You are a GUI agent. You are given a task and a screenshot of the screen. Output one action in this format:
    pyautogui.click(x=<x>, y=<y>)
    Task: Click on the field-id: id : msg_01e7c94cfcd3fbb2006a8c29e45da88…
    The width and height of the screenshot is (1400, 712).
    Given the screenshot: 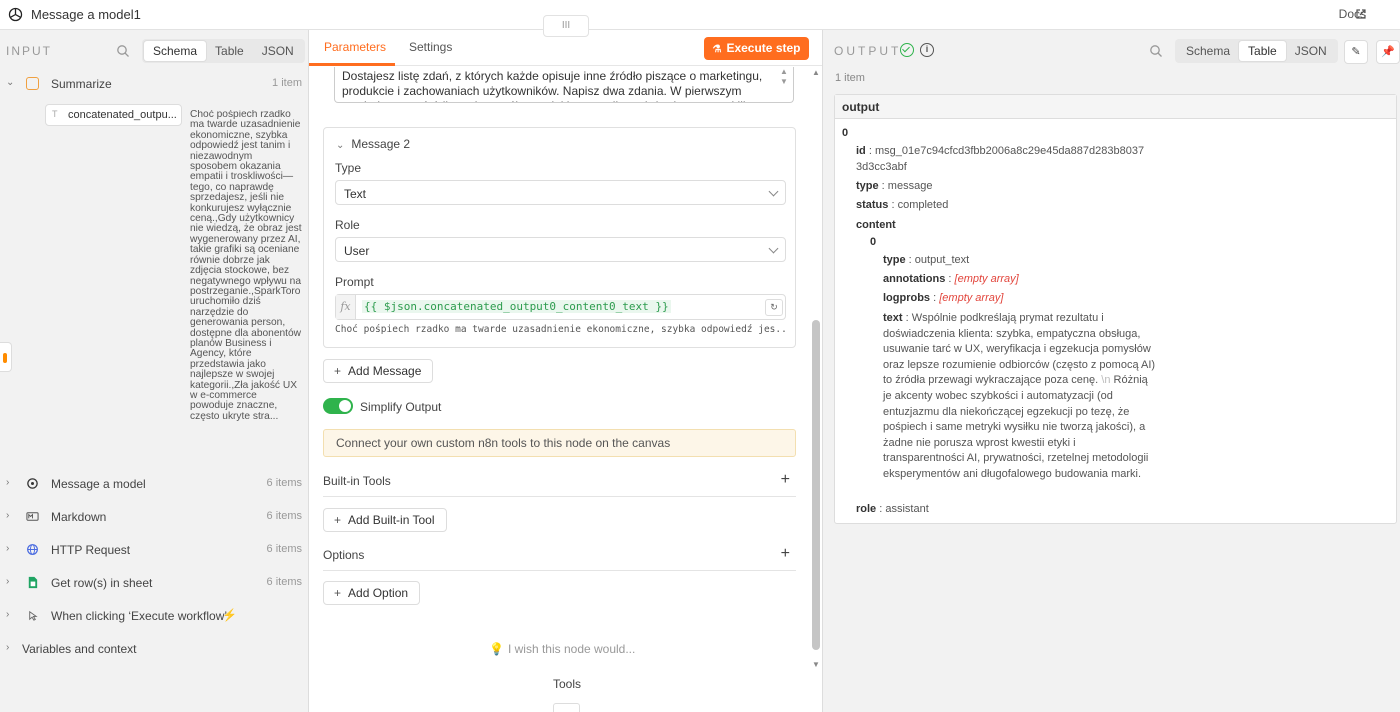 What is the action you would take?
    pyautogui.click(x=1000, y=159)
    